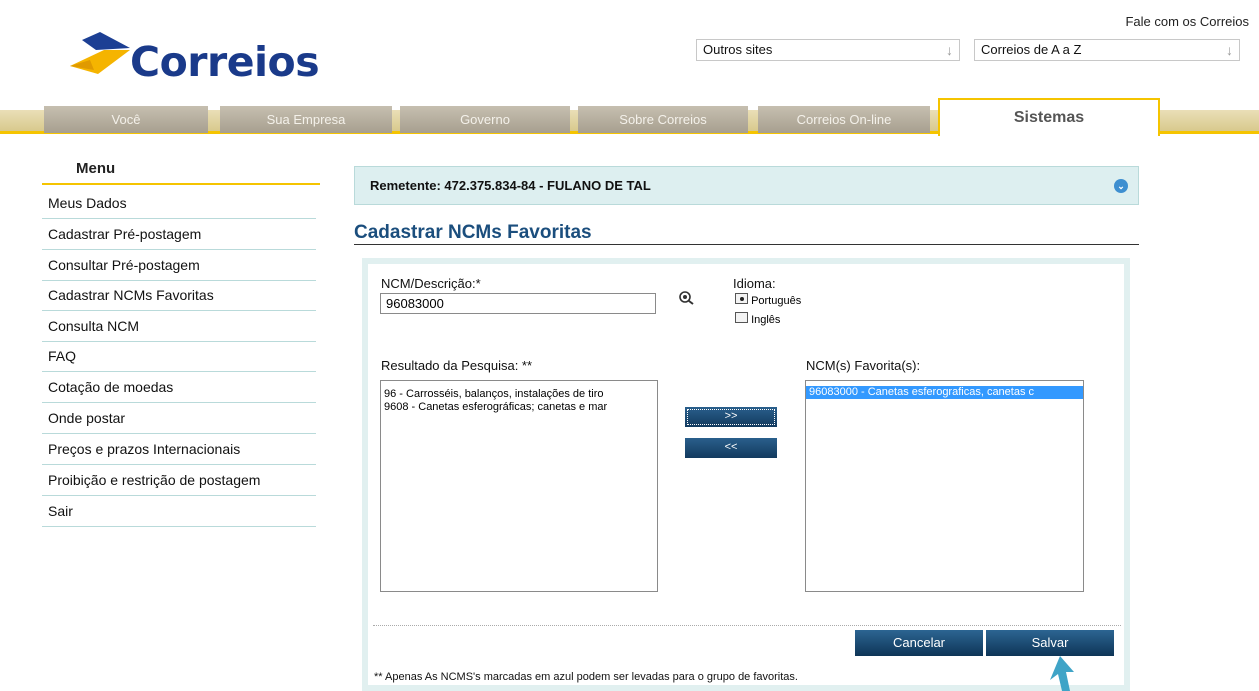 This screenshot has height=691, width=1259. I want to click on idioma-portugues-option: Português, so click(768, 300).